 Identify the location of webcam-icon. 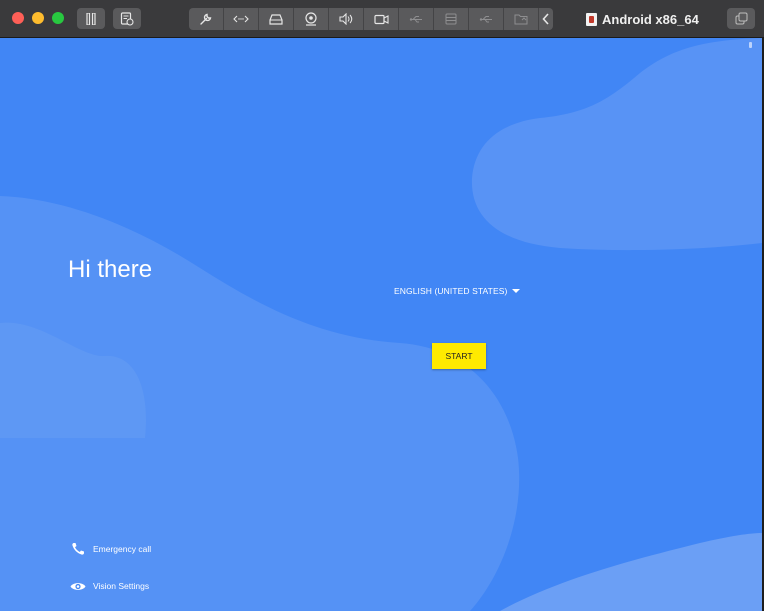
(311, 19).